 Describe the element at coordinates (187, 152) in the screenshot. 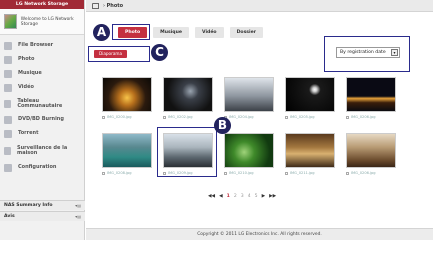

I see `annotation-box-b` at that location.